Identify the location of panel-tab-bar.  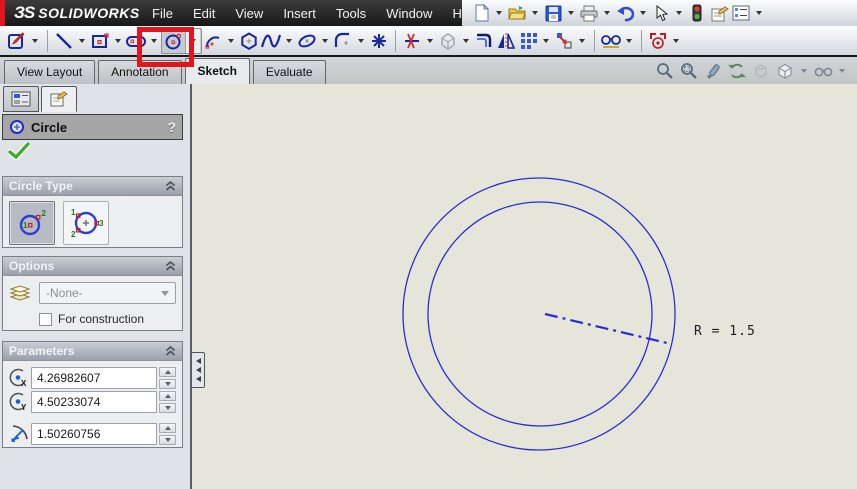
(41, 99).